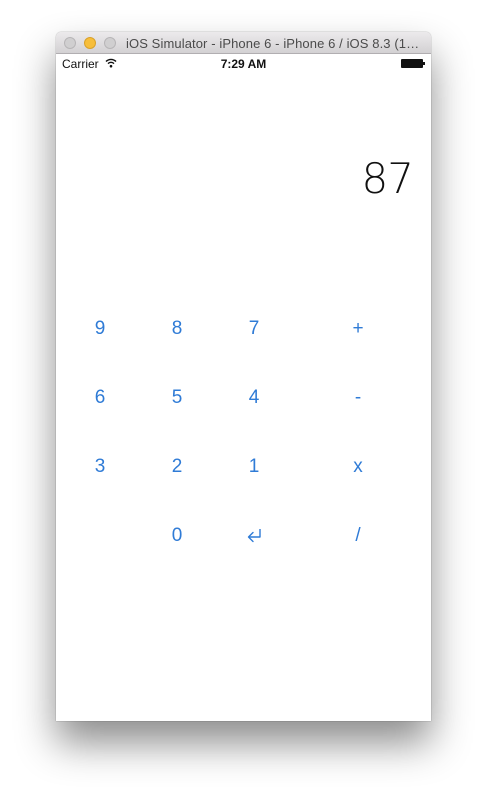 The width and height of the screenshot is (487, 801). I want to click on return-arrow-icon, so click(254, 535).